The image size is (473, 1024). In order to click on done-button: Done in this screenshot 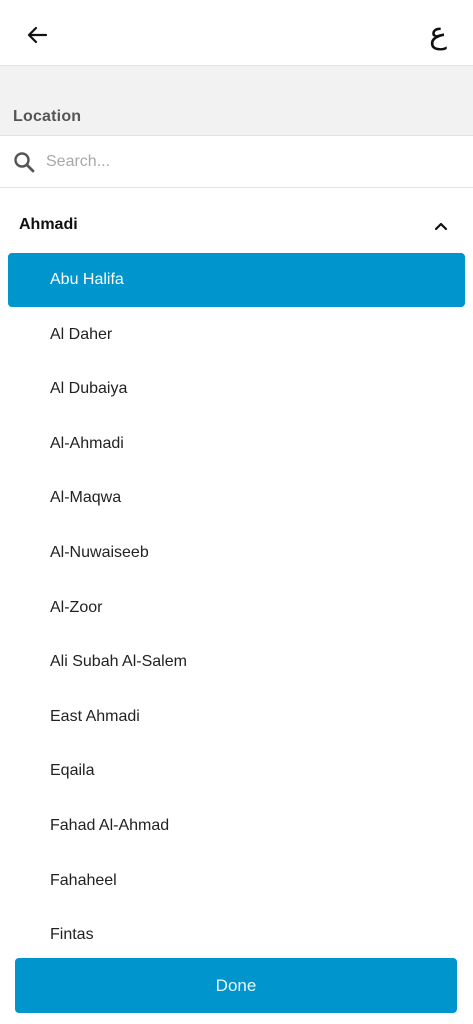, I will do `click(236, 985)`.